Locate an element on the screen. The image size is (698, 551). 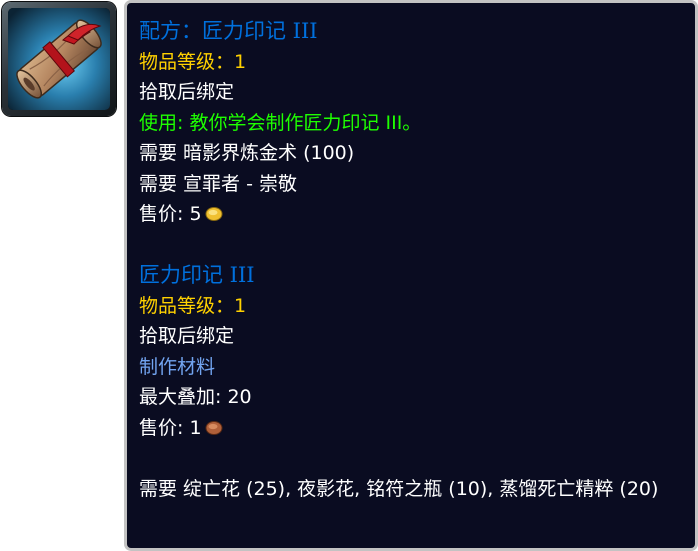
crafted-item-title: 匠力印记 III is located at coordinates (197, 275).